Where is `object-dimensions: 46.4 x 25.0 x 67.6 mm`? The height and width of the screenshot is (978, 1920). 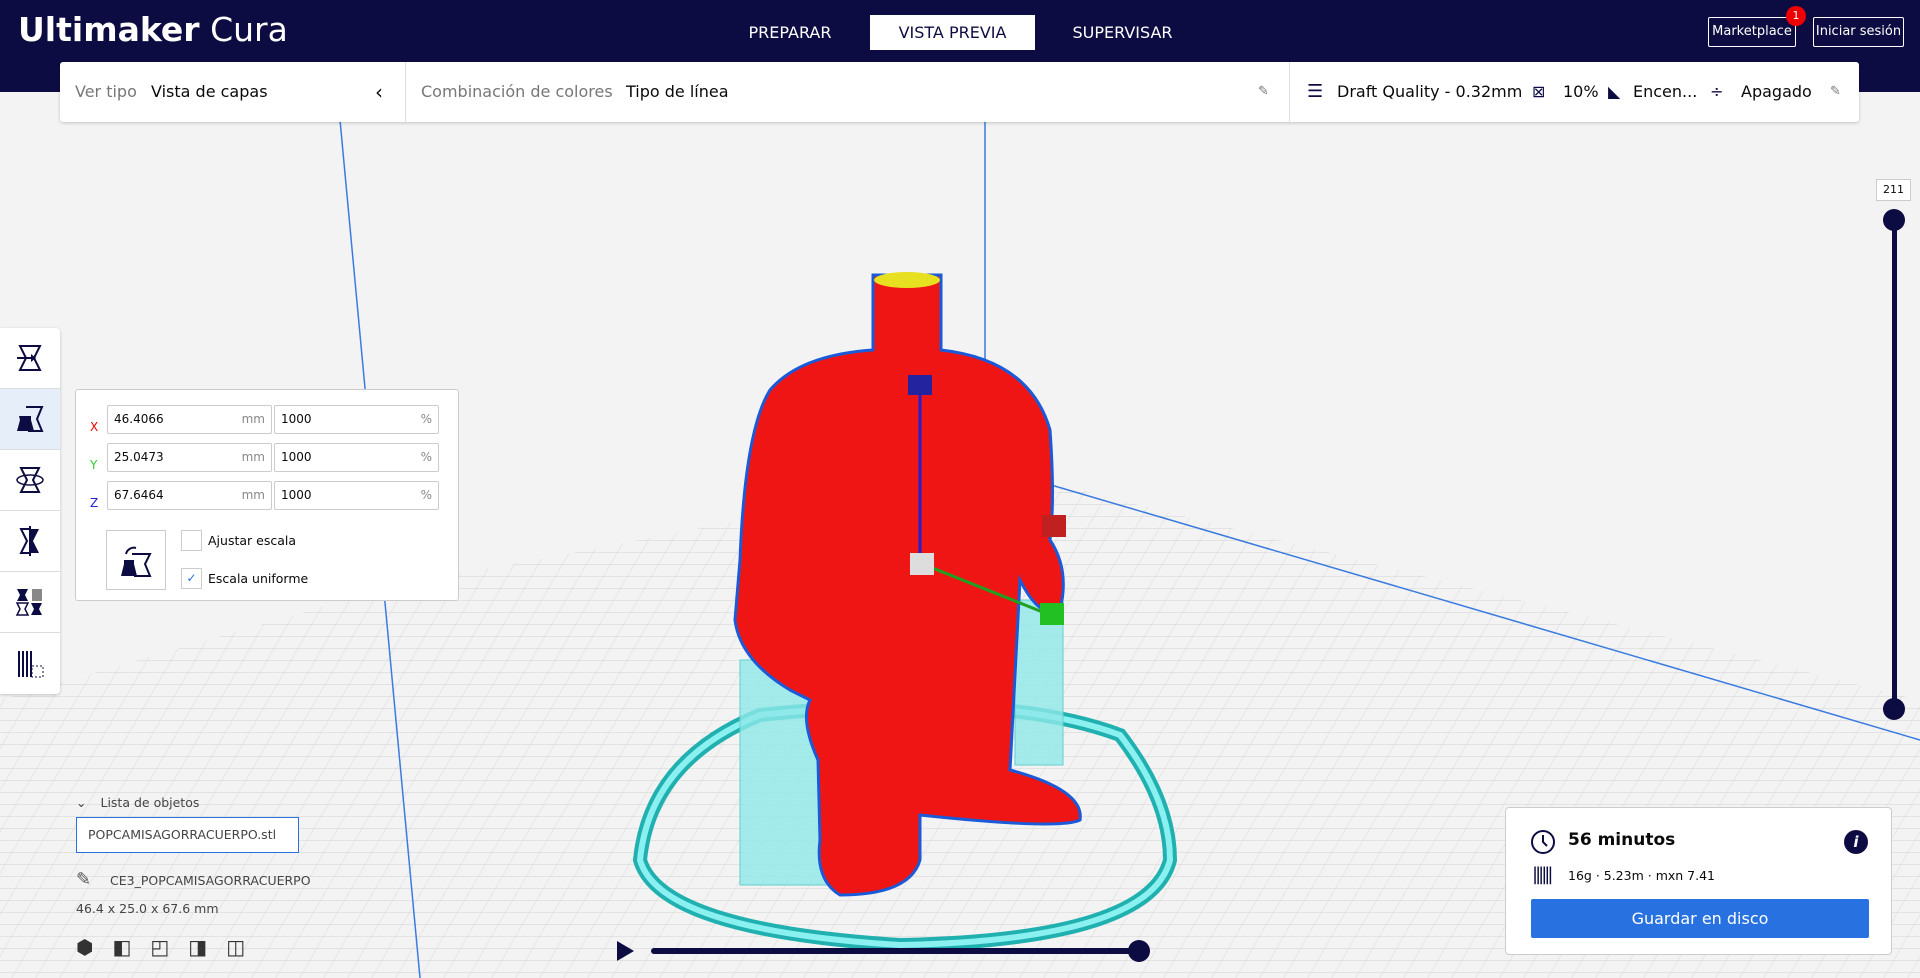
object-dimensions: 46.4 x 25.0 x 67.6 mm is located at coordinates (147, 908).